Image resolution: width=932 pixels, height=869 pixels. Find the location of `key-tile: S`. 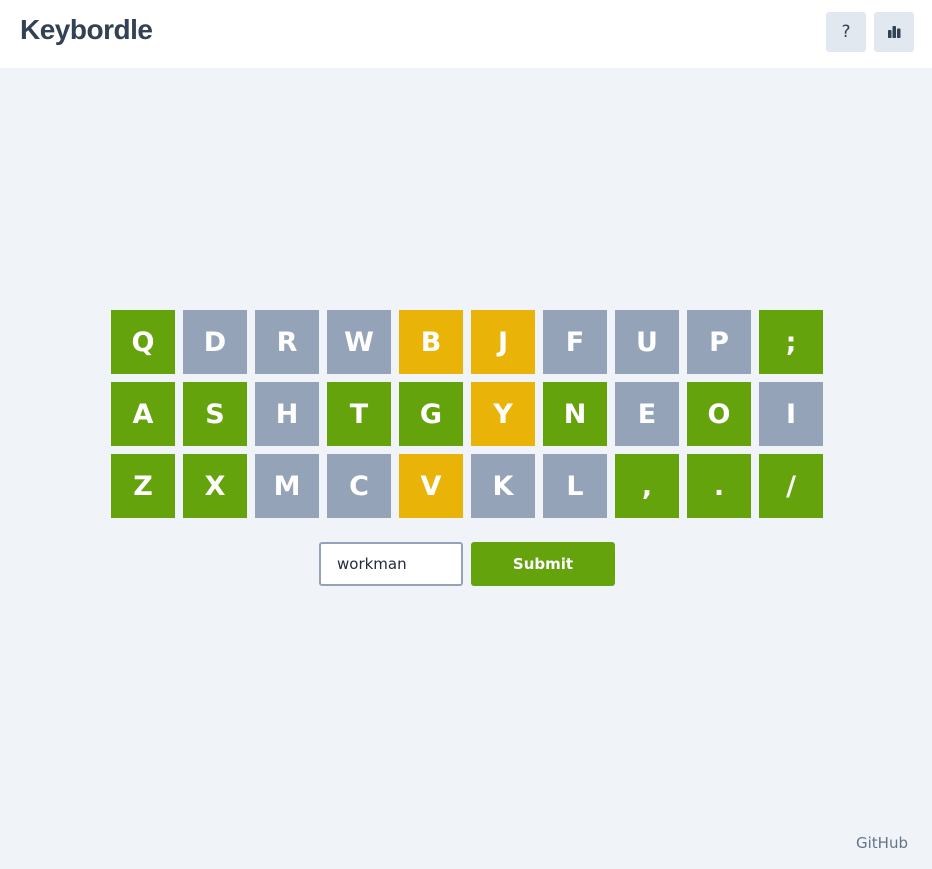

key-tile: S is located at coordinates (215, 414).